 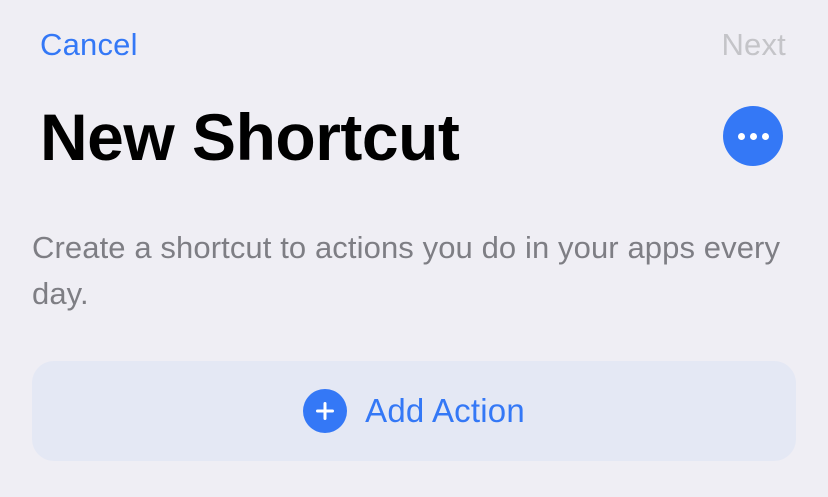 I want to click on ellipsis-icon, so click(x=741, y=136).